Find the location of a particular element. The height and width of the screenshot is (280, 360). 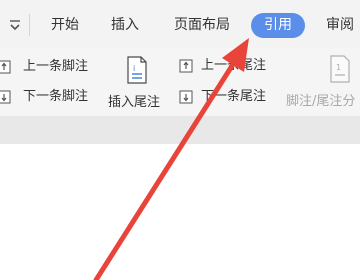

tab-references: 引用 is located at coordinates (278, 25).